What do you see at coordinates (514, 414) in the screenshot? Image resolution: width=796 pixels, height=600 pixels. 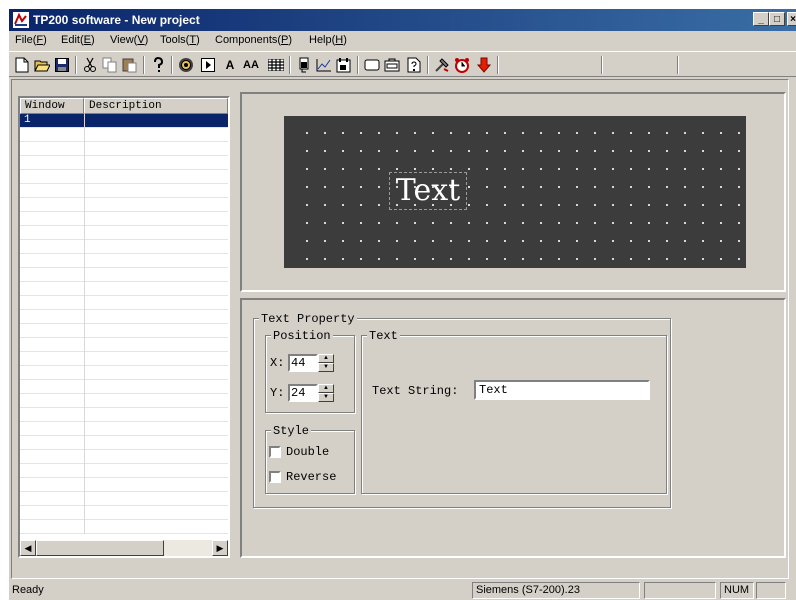 I see `text-group` at bounding box center [514, 414].